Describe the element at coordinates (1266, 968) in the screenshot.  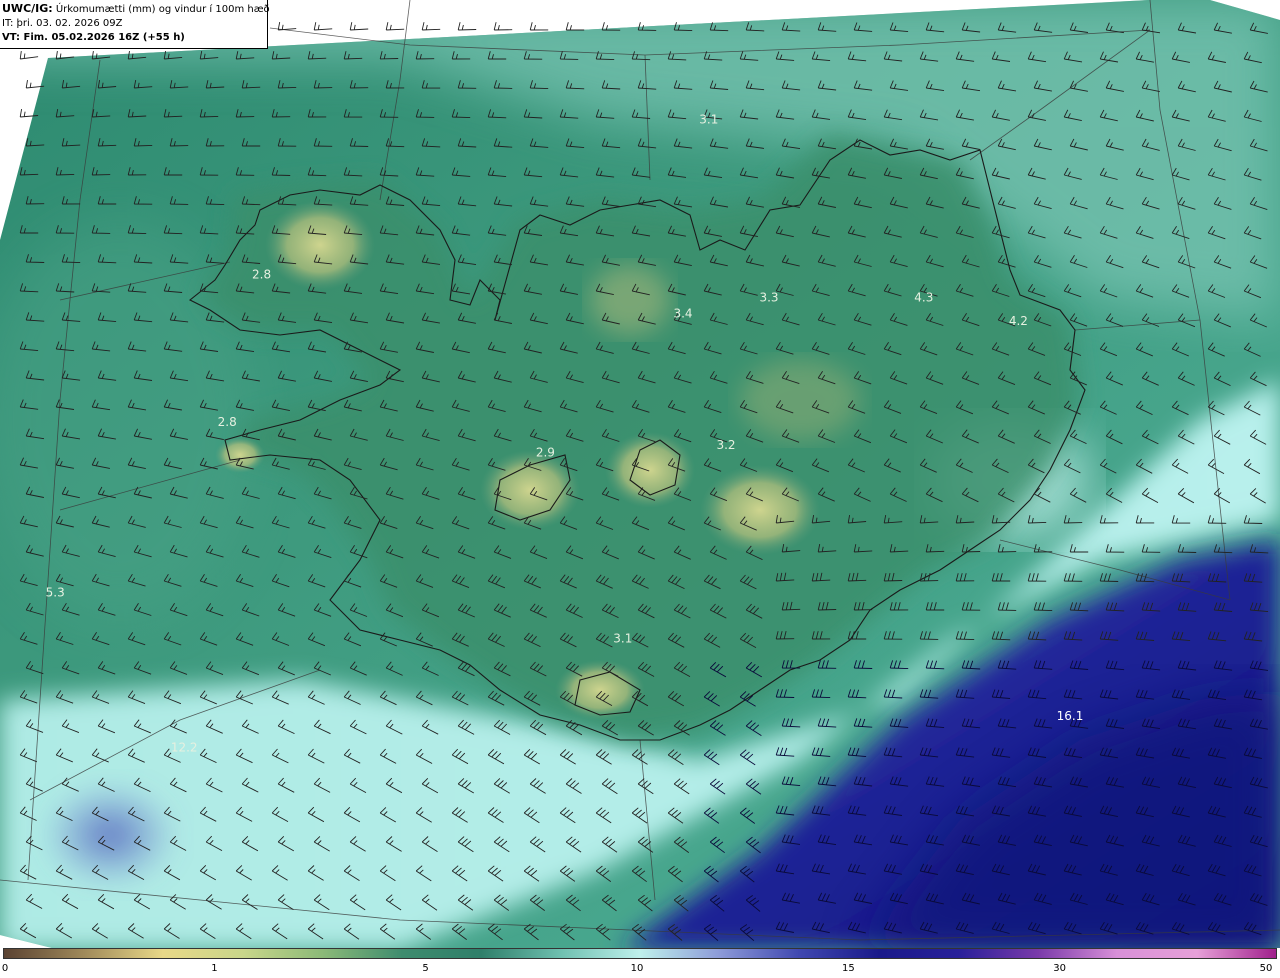
I see `colorbar-tick-label: 50` at that location.